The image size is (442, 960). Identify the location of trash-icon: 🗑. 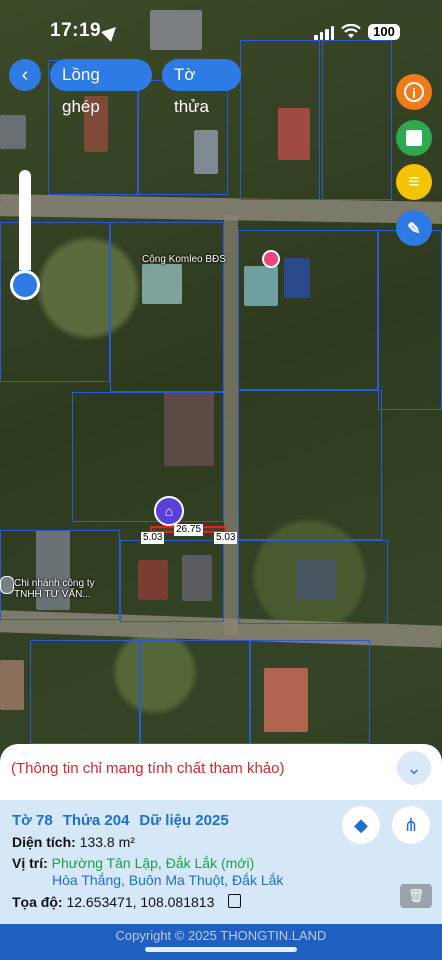
(416, 895).